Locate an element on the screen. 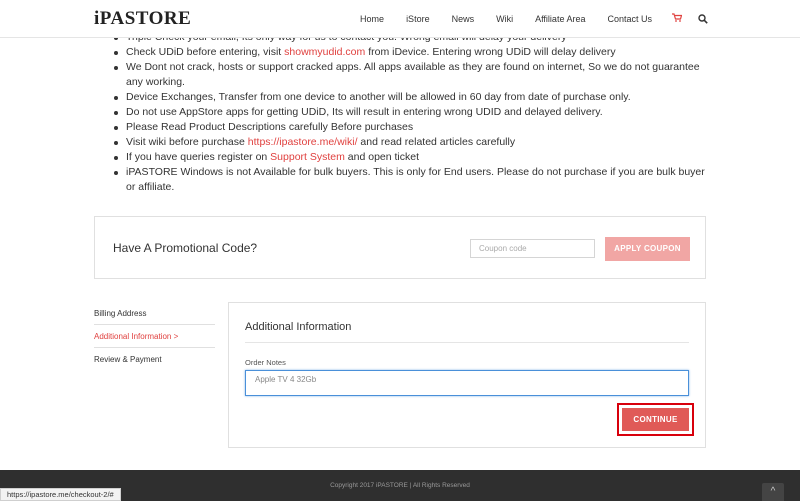  order-notes-textarea: Apple TV 4 32Gb is located at coordinates (467, 383).